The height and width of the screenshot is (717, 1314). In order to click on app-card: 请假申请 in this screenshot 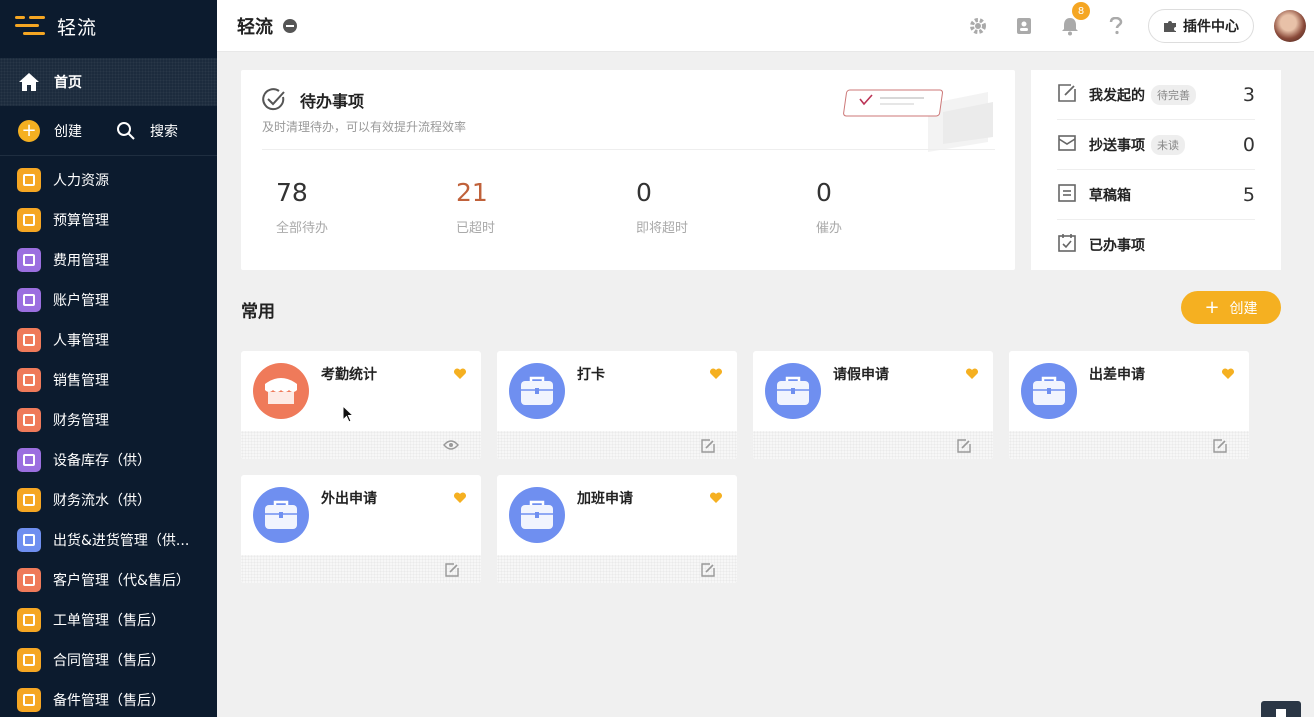, I will do `click(873, 405)`.